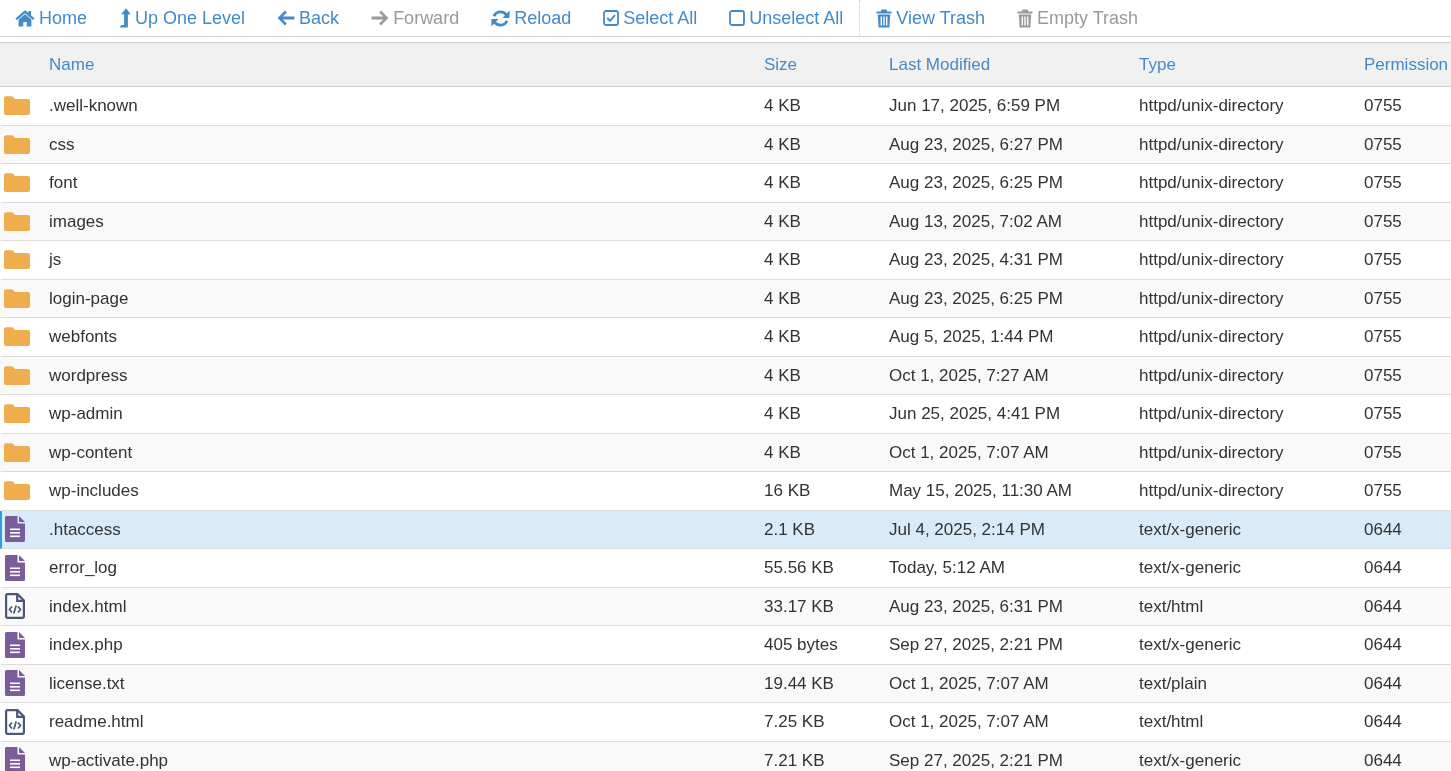 Image resolution: width=1451 pixels, height=771 pixels. Describe the element at coordinates (971, 337) in the screenshot. I see `table-cell-text: Aug 5, 2025, 1:44 PM` at that location.